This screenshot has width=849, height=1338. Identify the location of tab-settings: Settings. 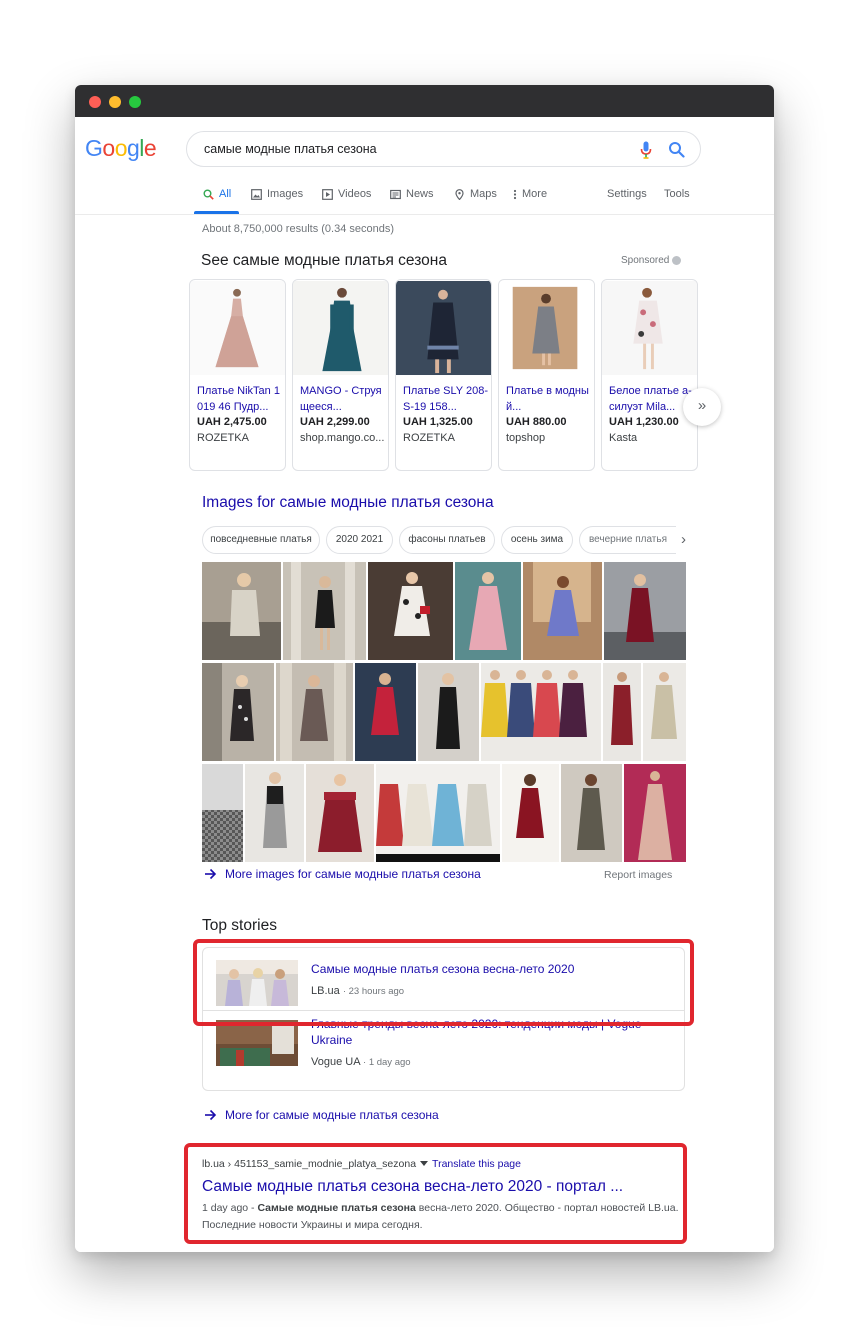
(627, 194).